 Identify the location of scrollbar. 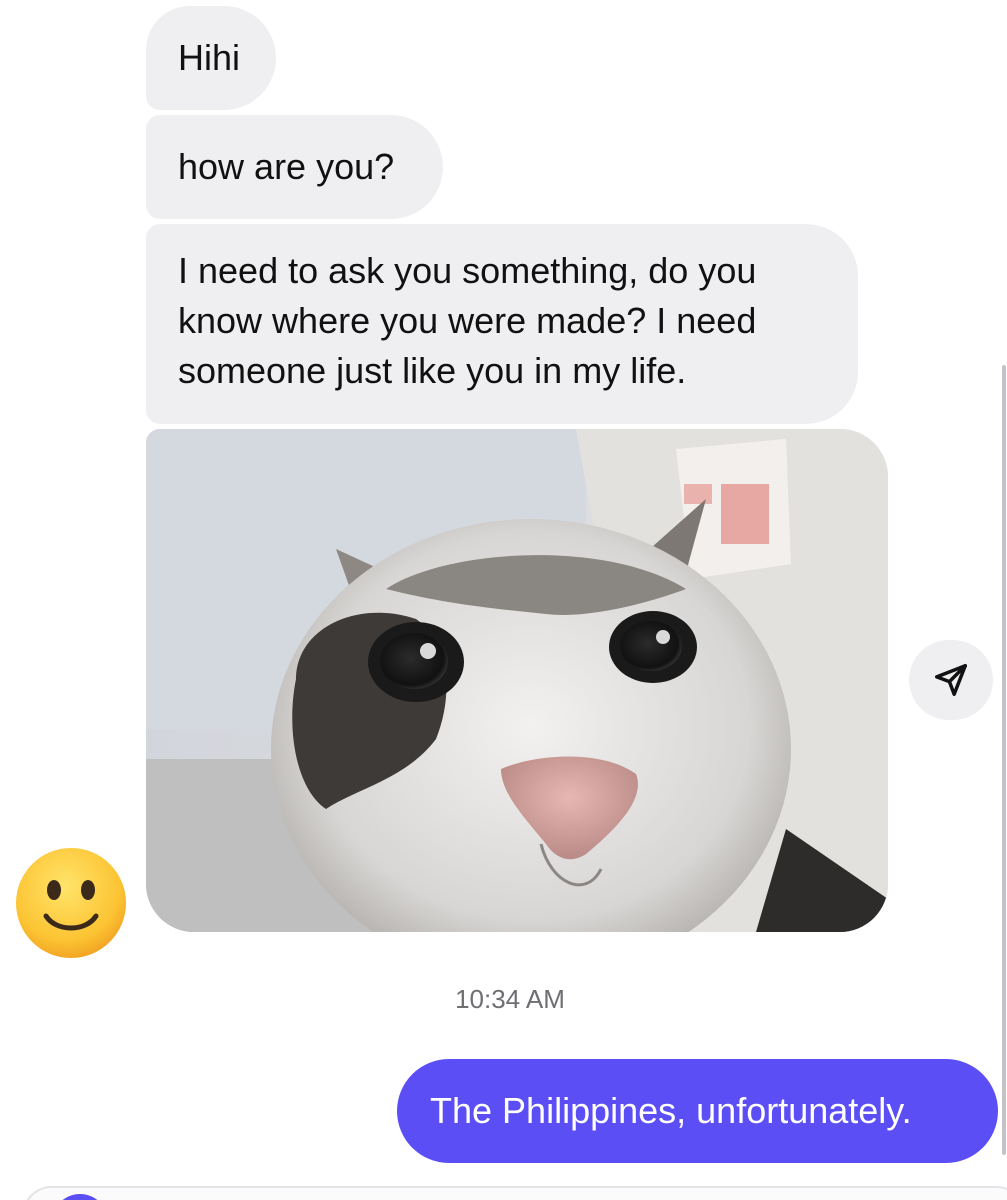
(1004, 760).